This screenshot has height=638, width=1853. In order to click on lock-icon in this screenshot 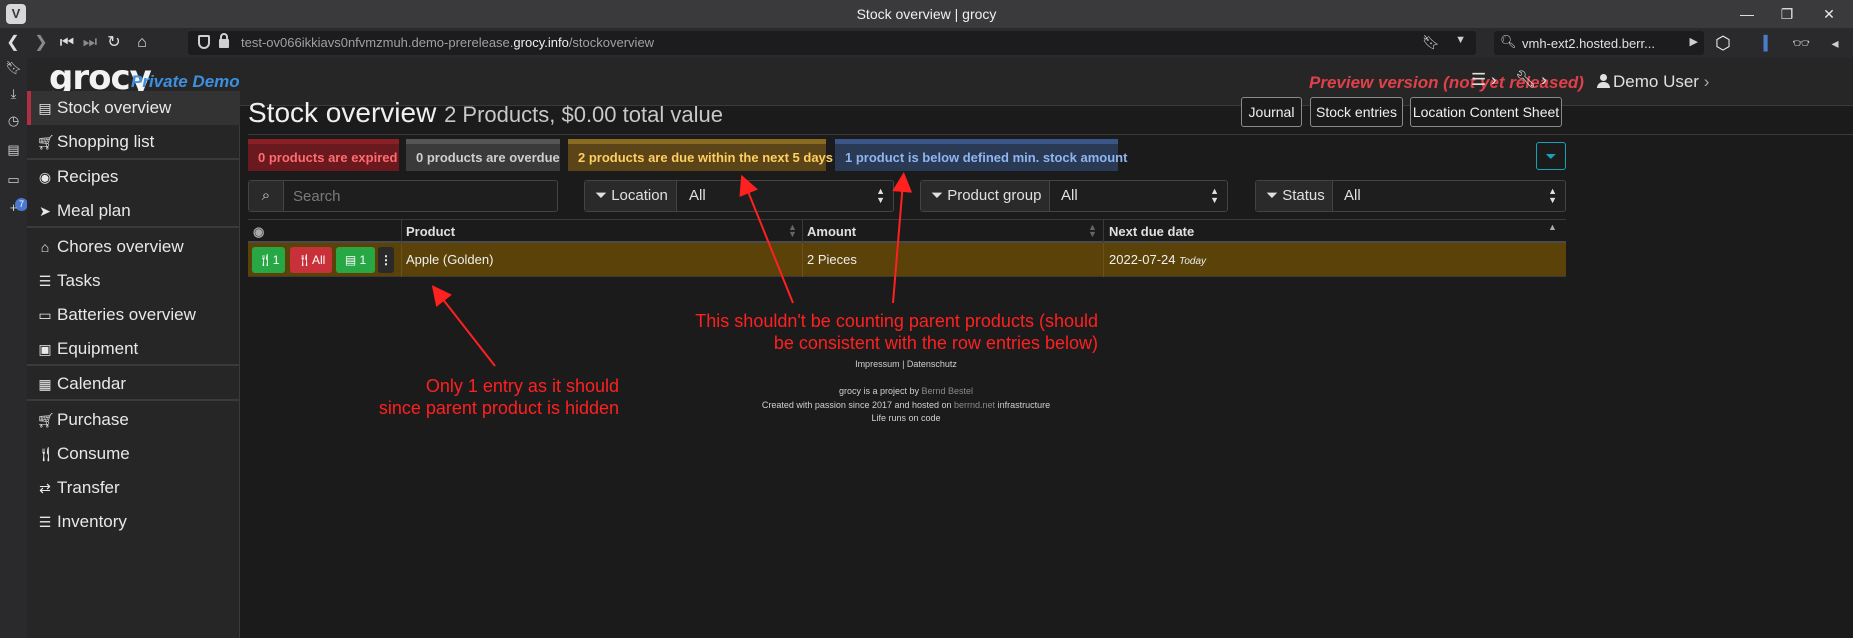, I will do `click(224, 40)`.